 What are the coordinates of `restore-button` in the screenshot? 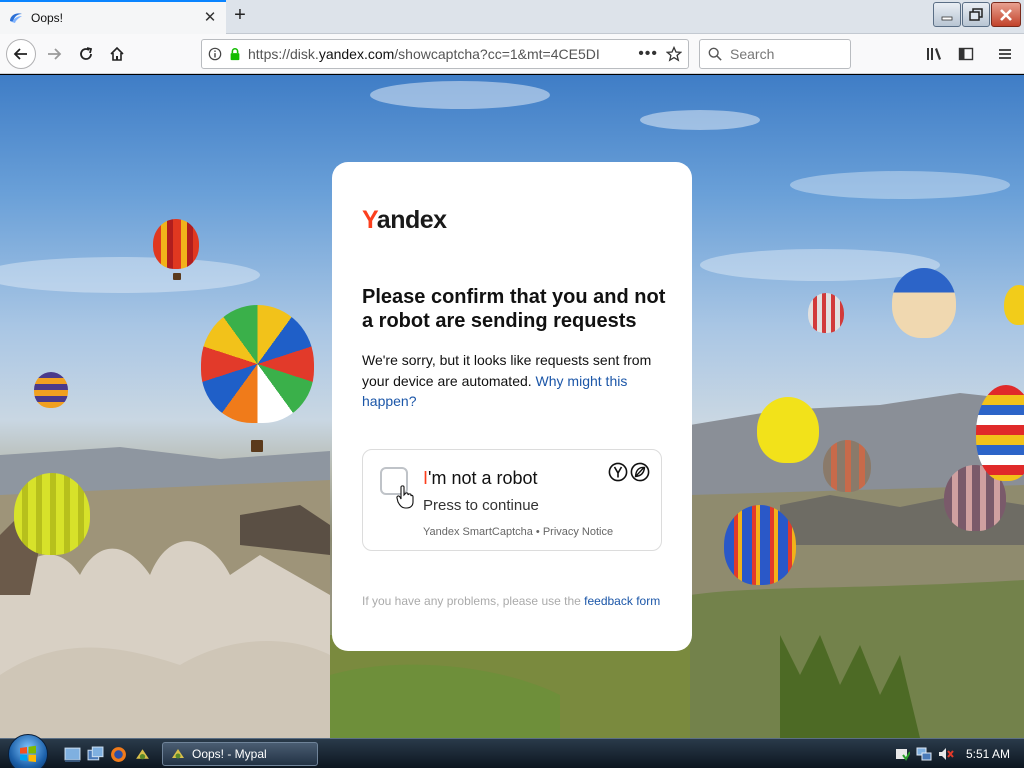 It's located at (976, 14).